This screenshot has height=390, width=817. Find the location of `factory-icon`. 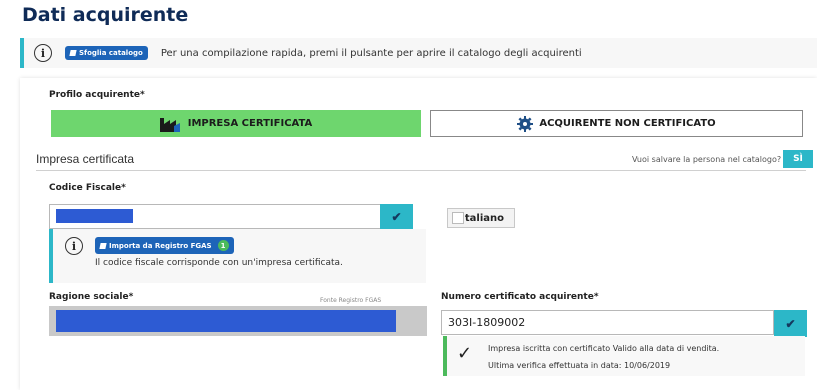

factory-icon is located at coordinates (169, 124).